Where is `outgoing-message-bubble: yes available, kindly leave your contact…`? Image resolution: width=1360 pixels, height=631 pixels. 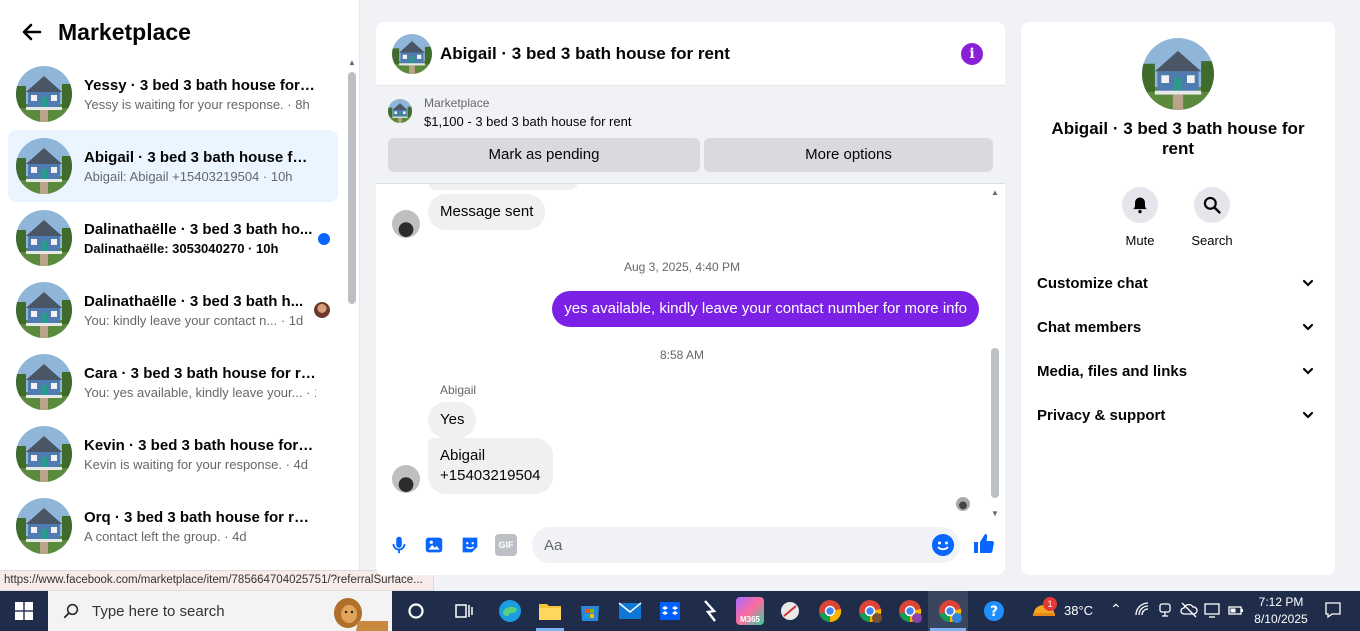
outgoing-message-bubble: yes available, kindly leave your contact… is located at coordinates (765, 309).